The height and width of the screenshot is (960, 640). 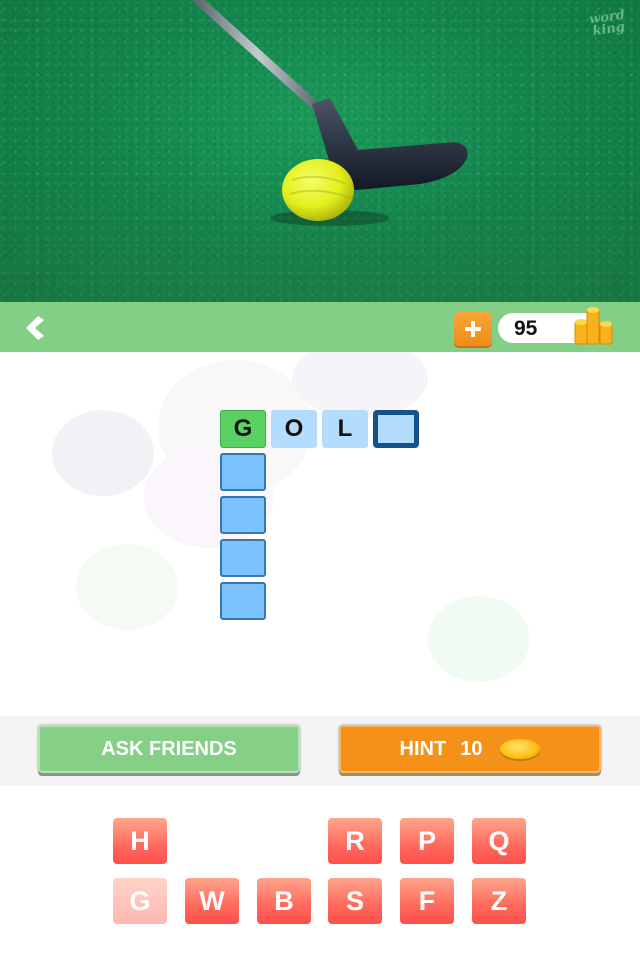 I want to click on ask-friends-label: ASK FRIENDS, so click(x=169, y=748).